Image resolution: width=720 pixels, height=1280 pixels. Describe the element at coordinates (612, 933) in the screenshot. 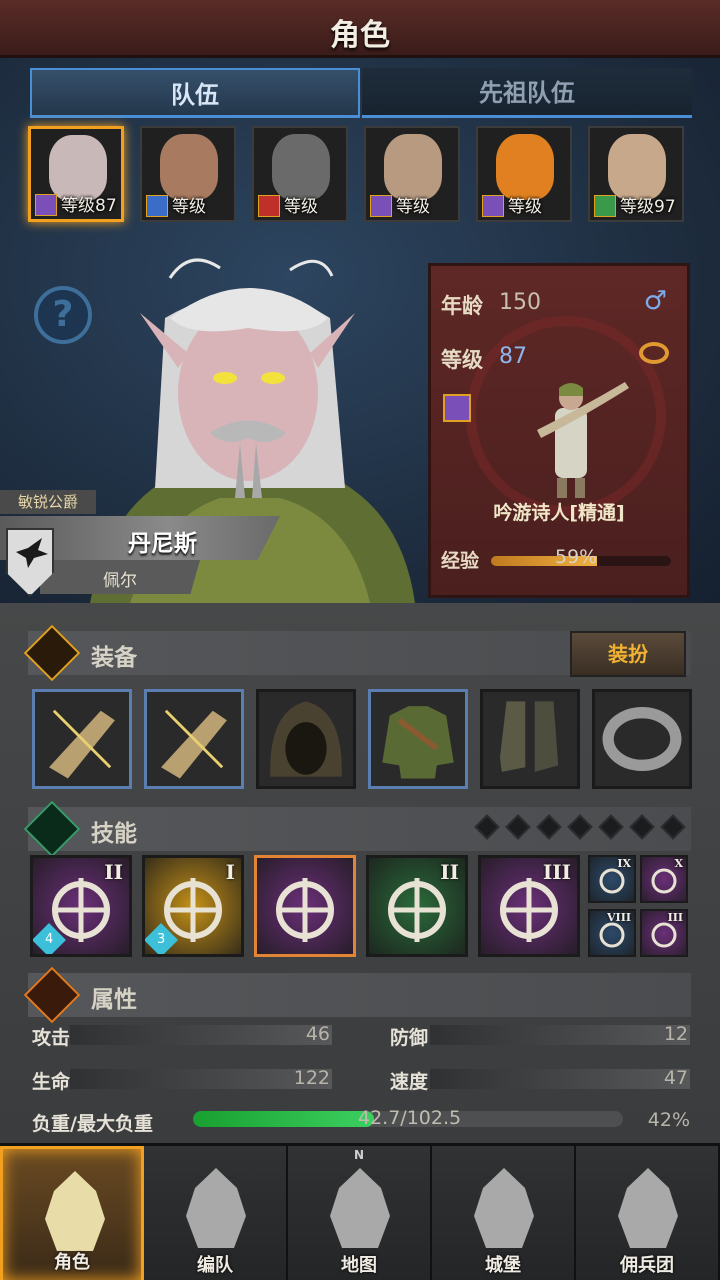

I see `passive-skill-slot: VIII` at that location.